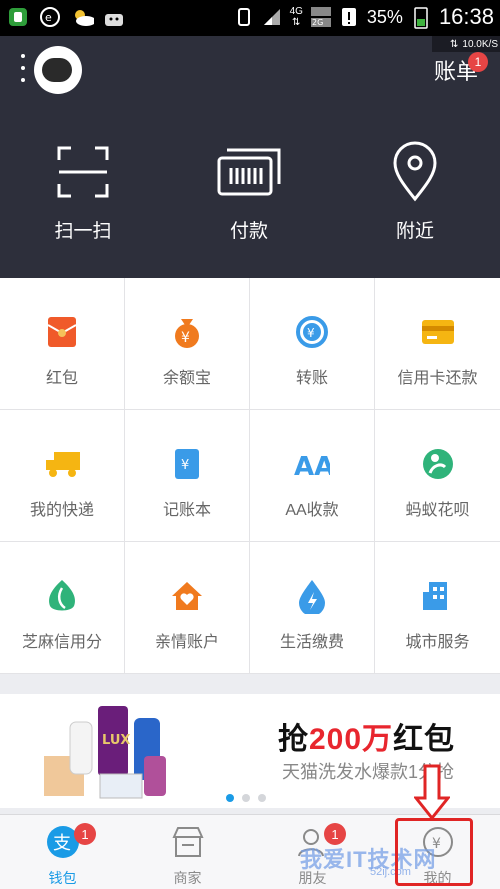 Image resolution: width=500 pixels, height=889 pixels. What do you see at coordinates (312, 596) in the screenshot?
I see `drop-icon` at bounding box center [312, 596].